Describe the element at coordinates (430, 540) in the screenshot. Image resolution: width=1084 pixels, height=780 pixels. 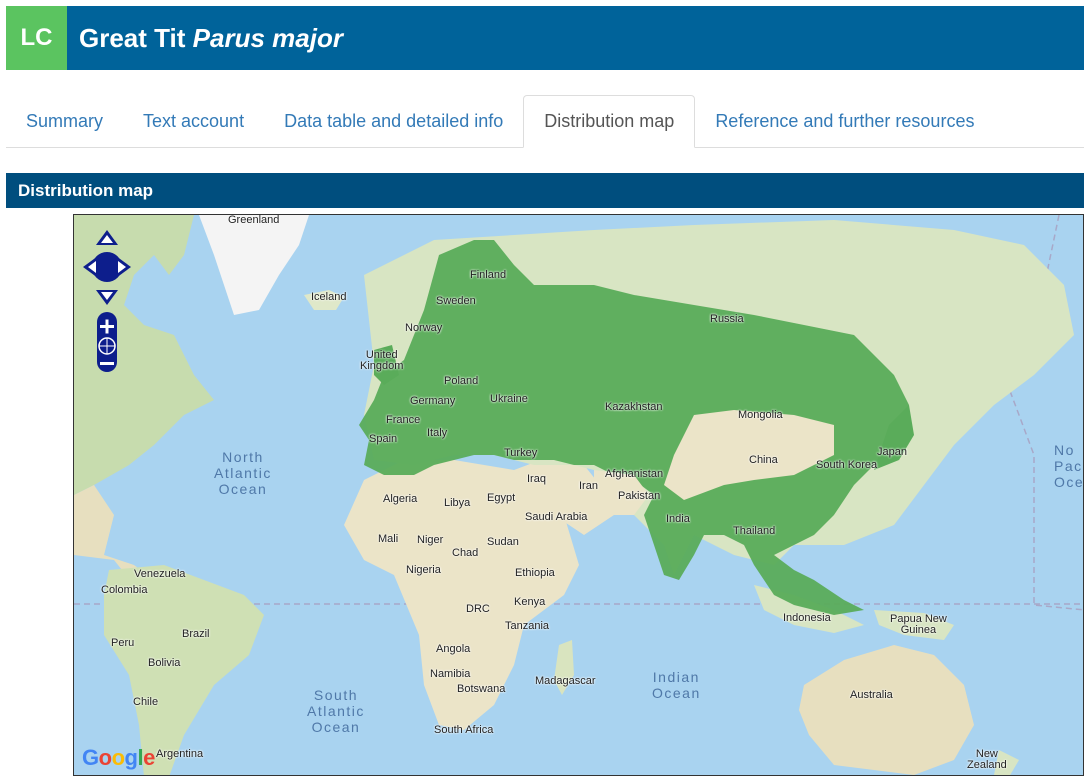
I see `label-niger: Niger` at that location.